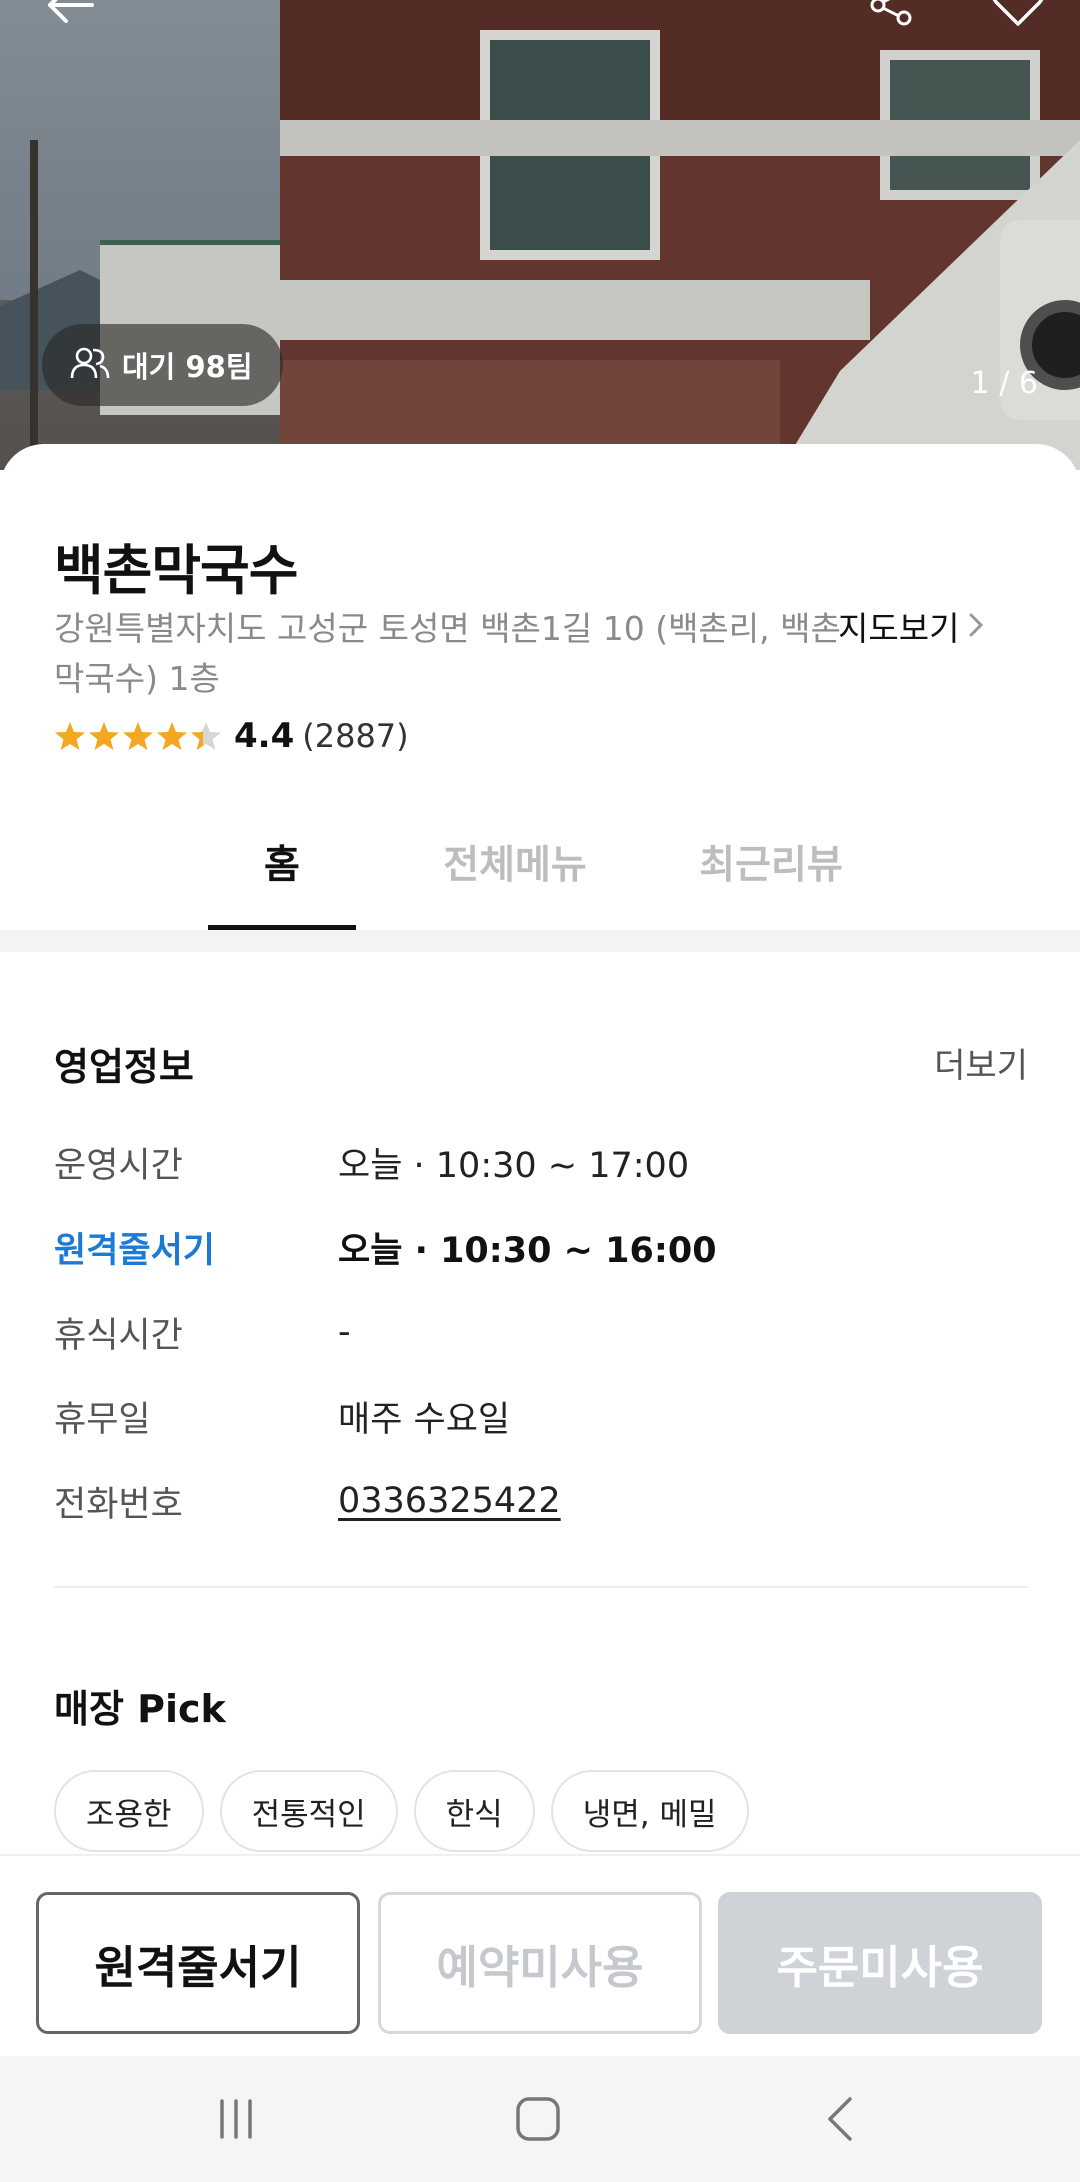 Image resolution: width=1080 pixels, height=2182 pixels. I want to click on photo-counter: 1 / 6, so click(1004, 383).